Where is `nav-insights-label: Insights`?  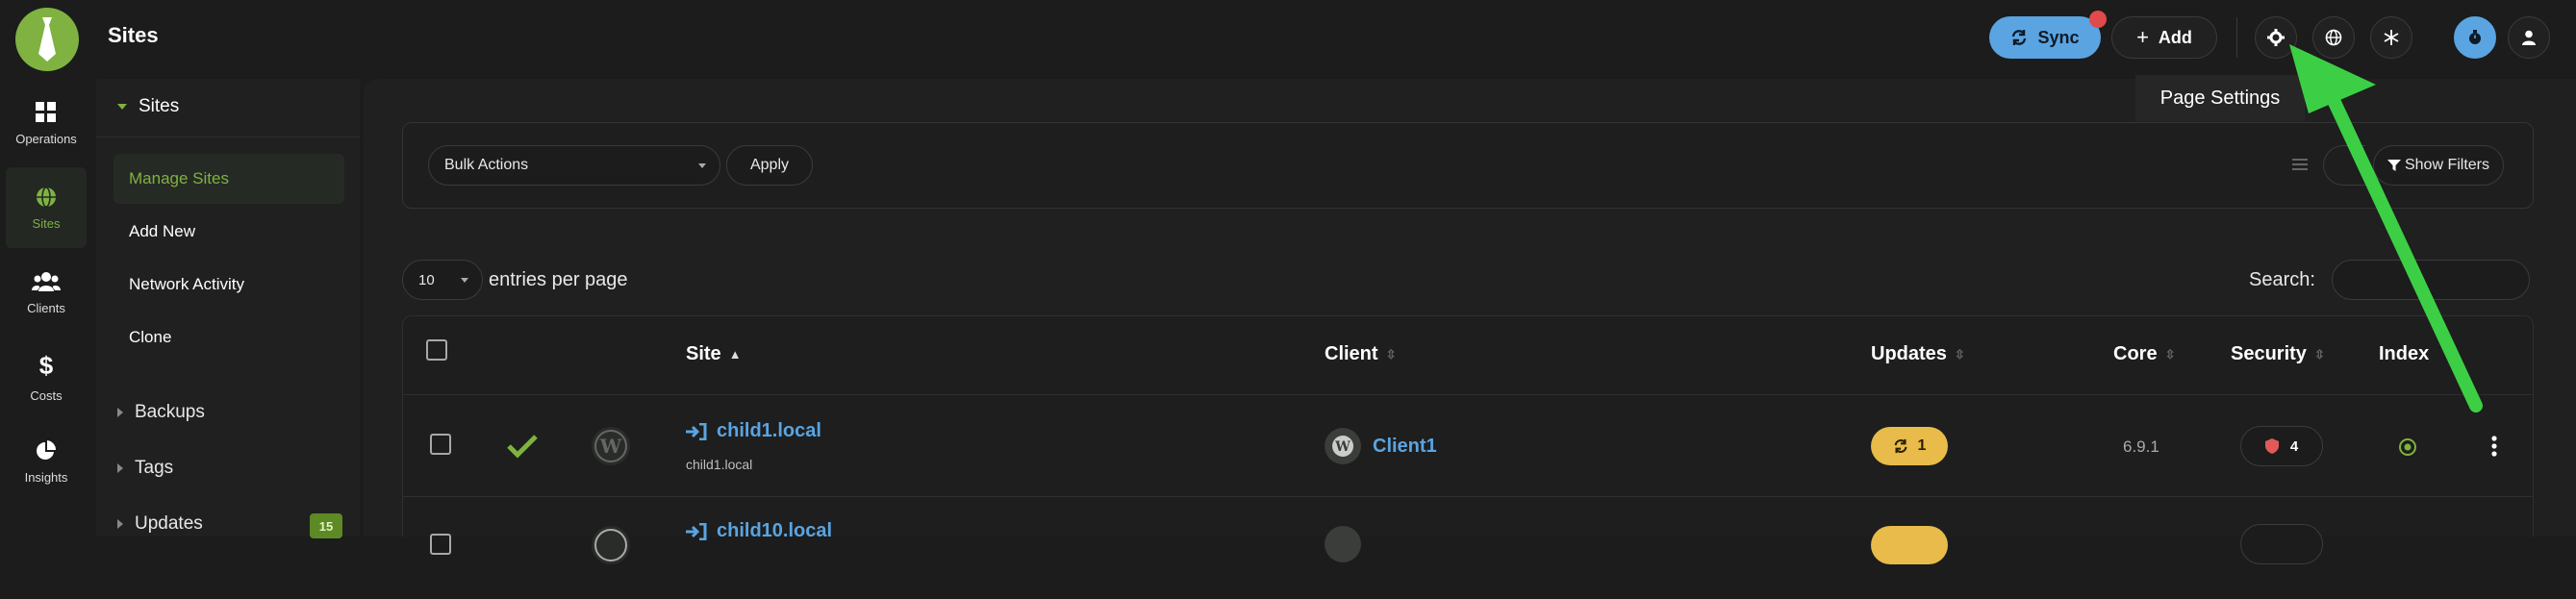
nav-insights-label: Insights is located at coordinates (46, 477).